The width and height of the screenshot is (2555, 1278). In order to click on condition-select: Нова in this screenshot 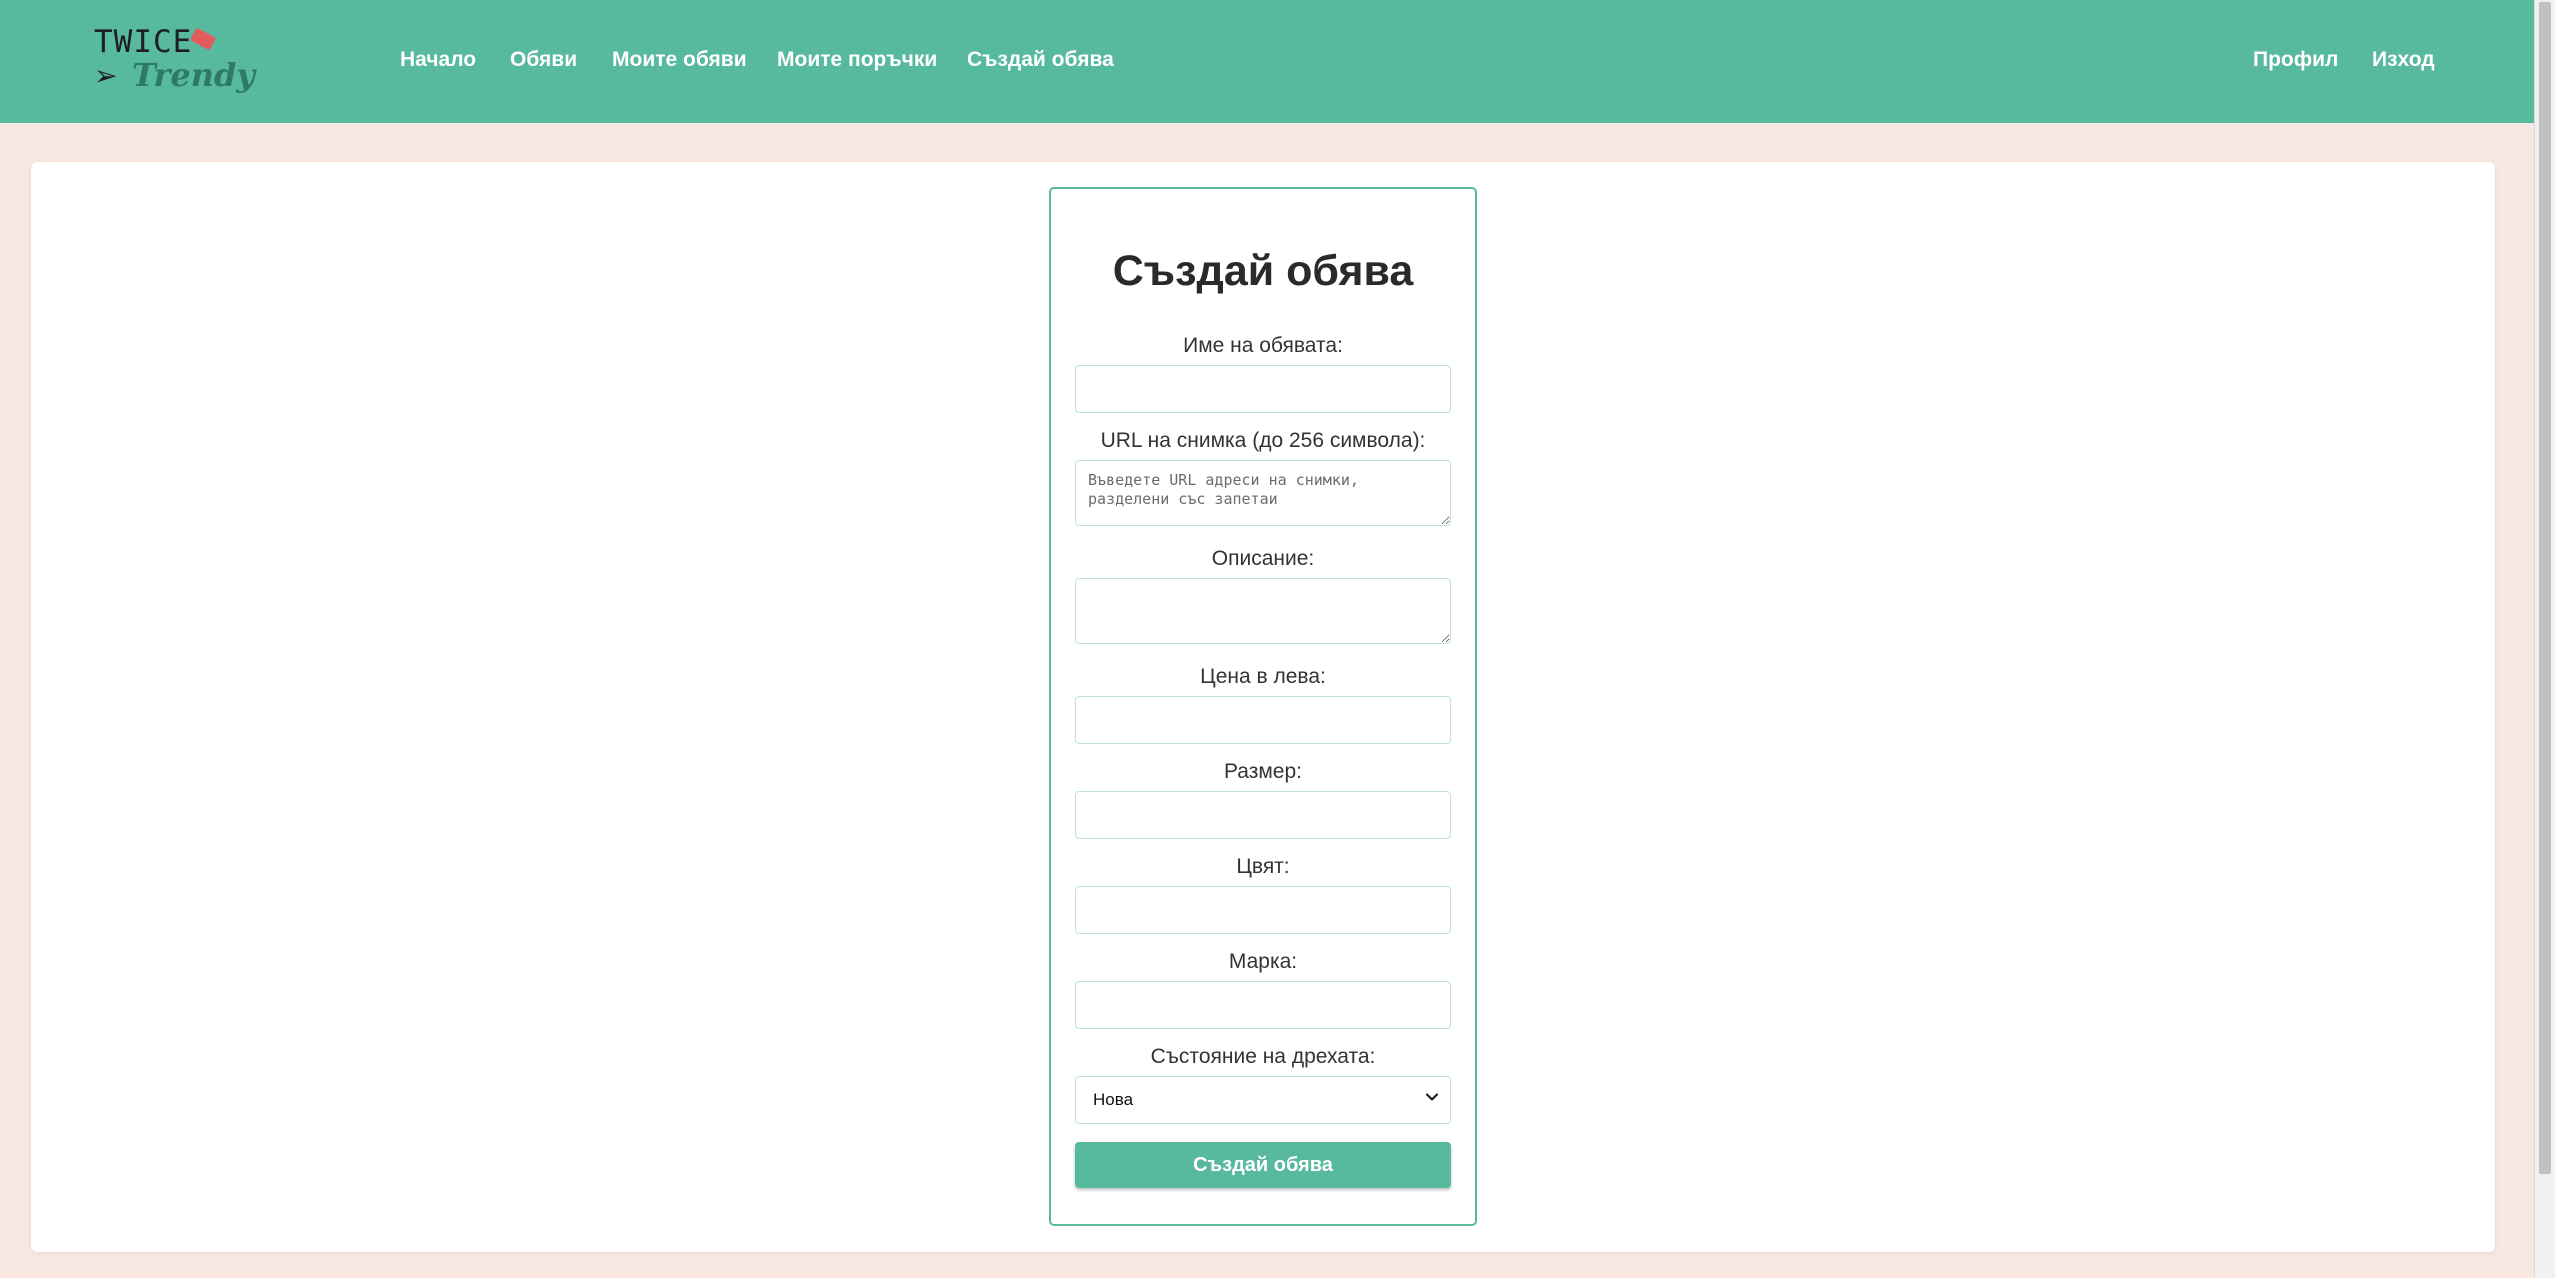, I will do `click(1263, 1100)`.